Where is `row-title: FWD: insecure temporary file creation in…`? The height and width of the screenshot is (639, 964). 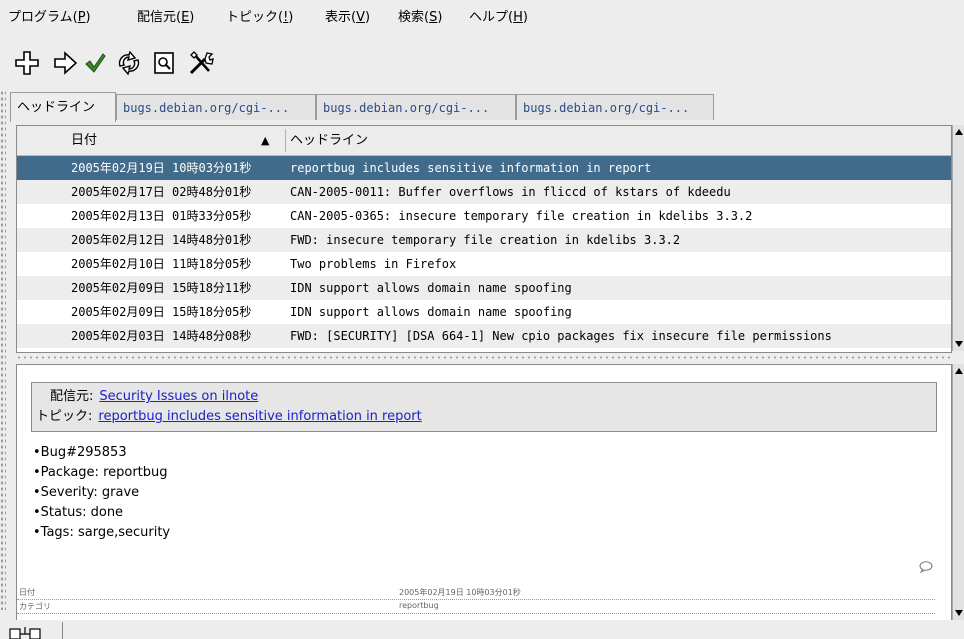
row-title: FWD: insecure temporary file creation in… is located at coordinates (485, 240).